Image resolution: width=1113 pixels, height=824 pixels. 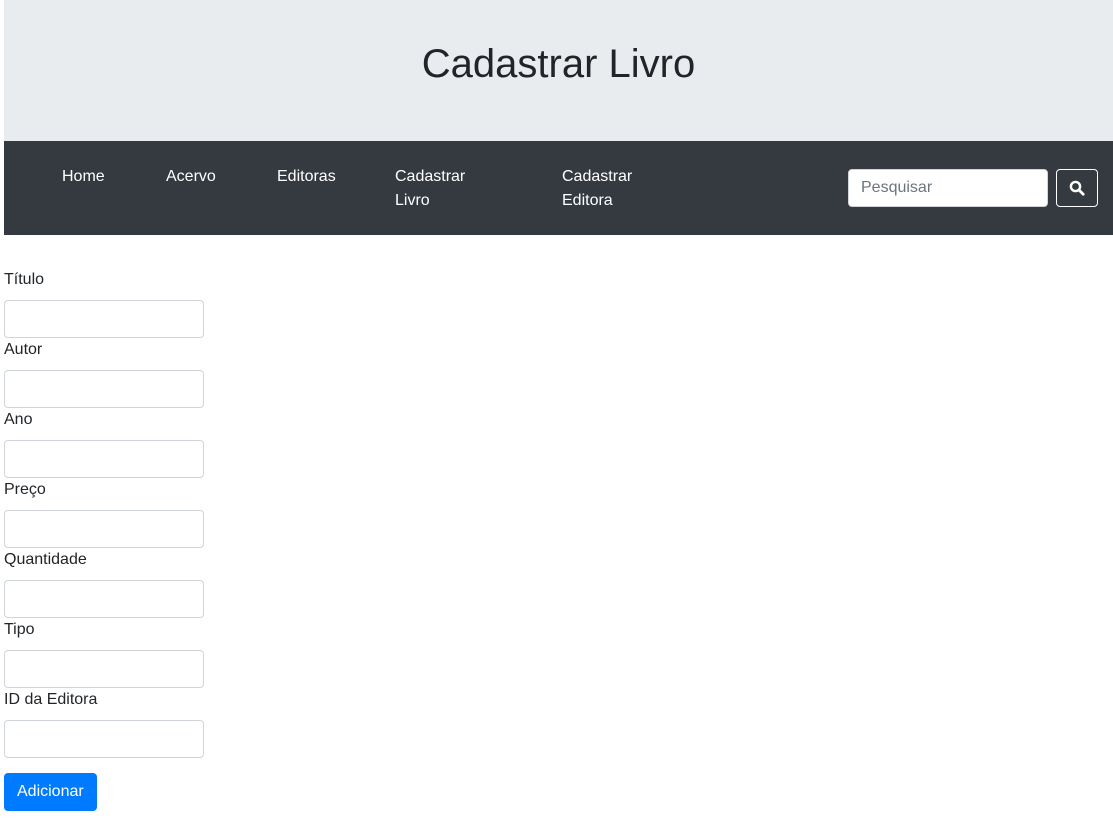 What do you see at coordinates (607, 189) in the screenshot?
I see `nav-link-cadastrar-editora: Cadastrar Editora` at bounding box center [607, 189].